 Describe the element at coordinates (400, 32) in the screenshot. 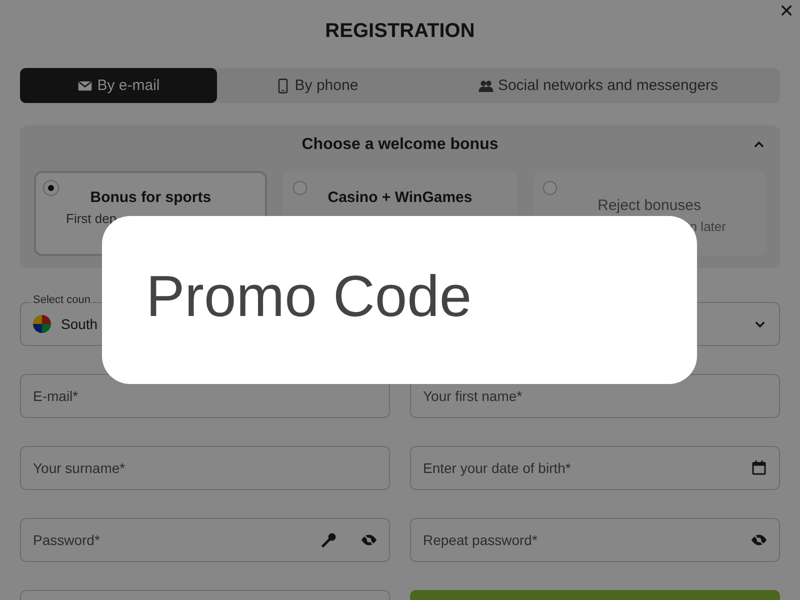

I see `dialog-title: REGISTRATION` at that location.